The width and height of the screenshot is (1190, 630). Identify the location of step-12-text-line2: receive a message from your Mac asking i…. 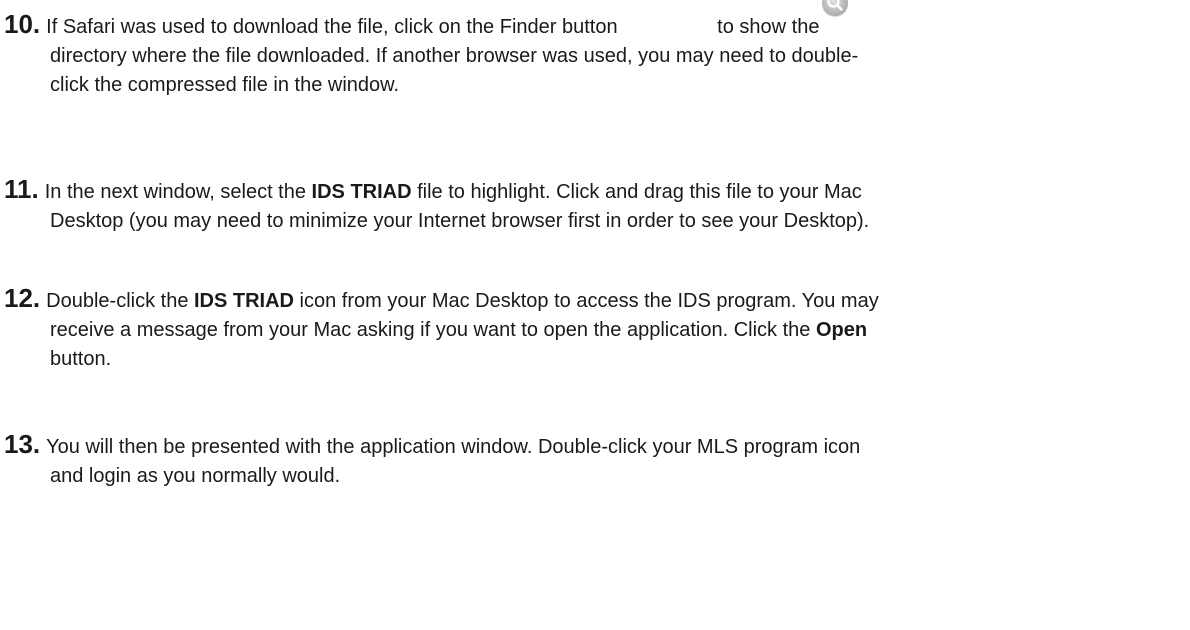
(433, 330).